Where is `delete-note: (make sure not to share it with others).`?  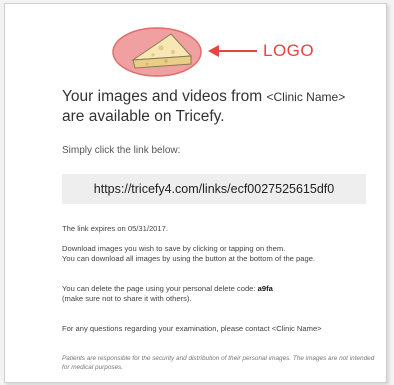 delete-note: (make sure not to share it with others). is located at coordinates (127, 298).